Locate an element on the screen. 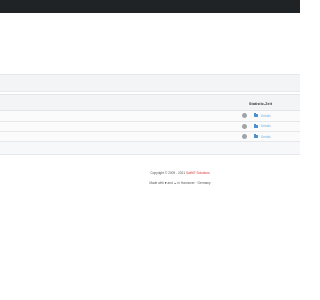 This screenshot has width=320, height=300. made-with-text: Made with is located at coordinates (156, 183).